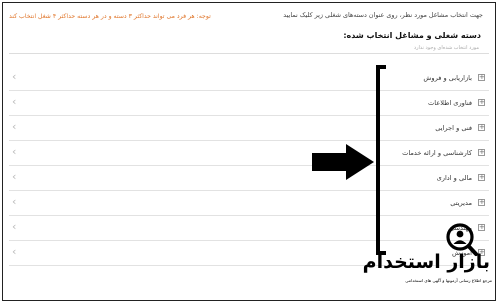  Describe the element at coordinates (381, 160) in the screenshot. I see `annotation-bracket` at that location.